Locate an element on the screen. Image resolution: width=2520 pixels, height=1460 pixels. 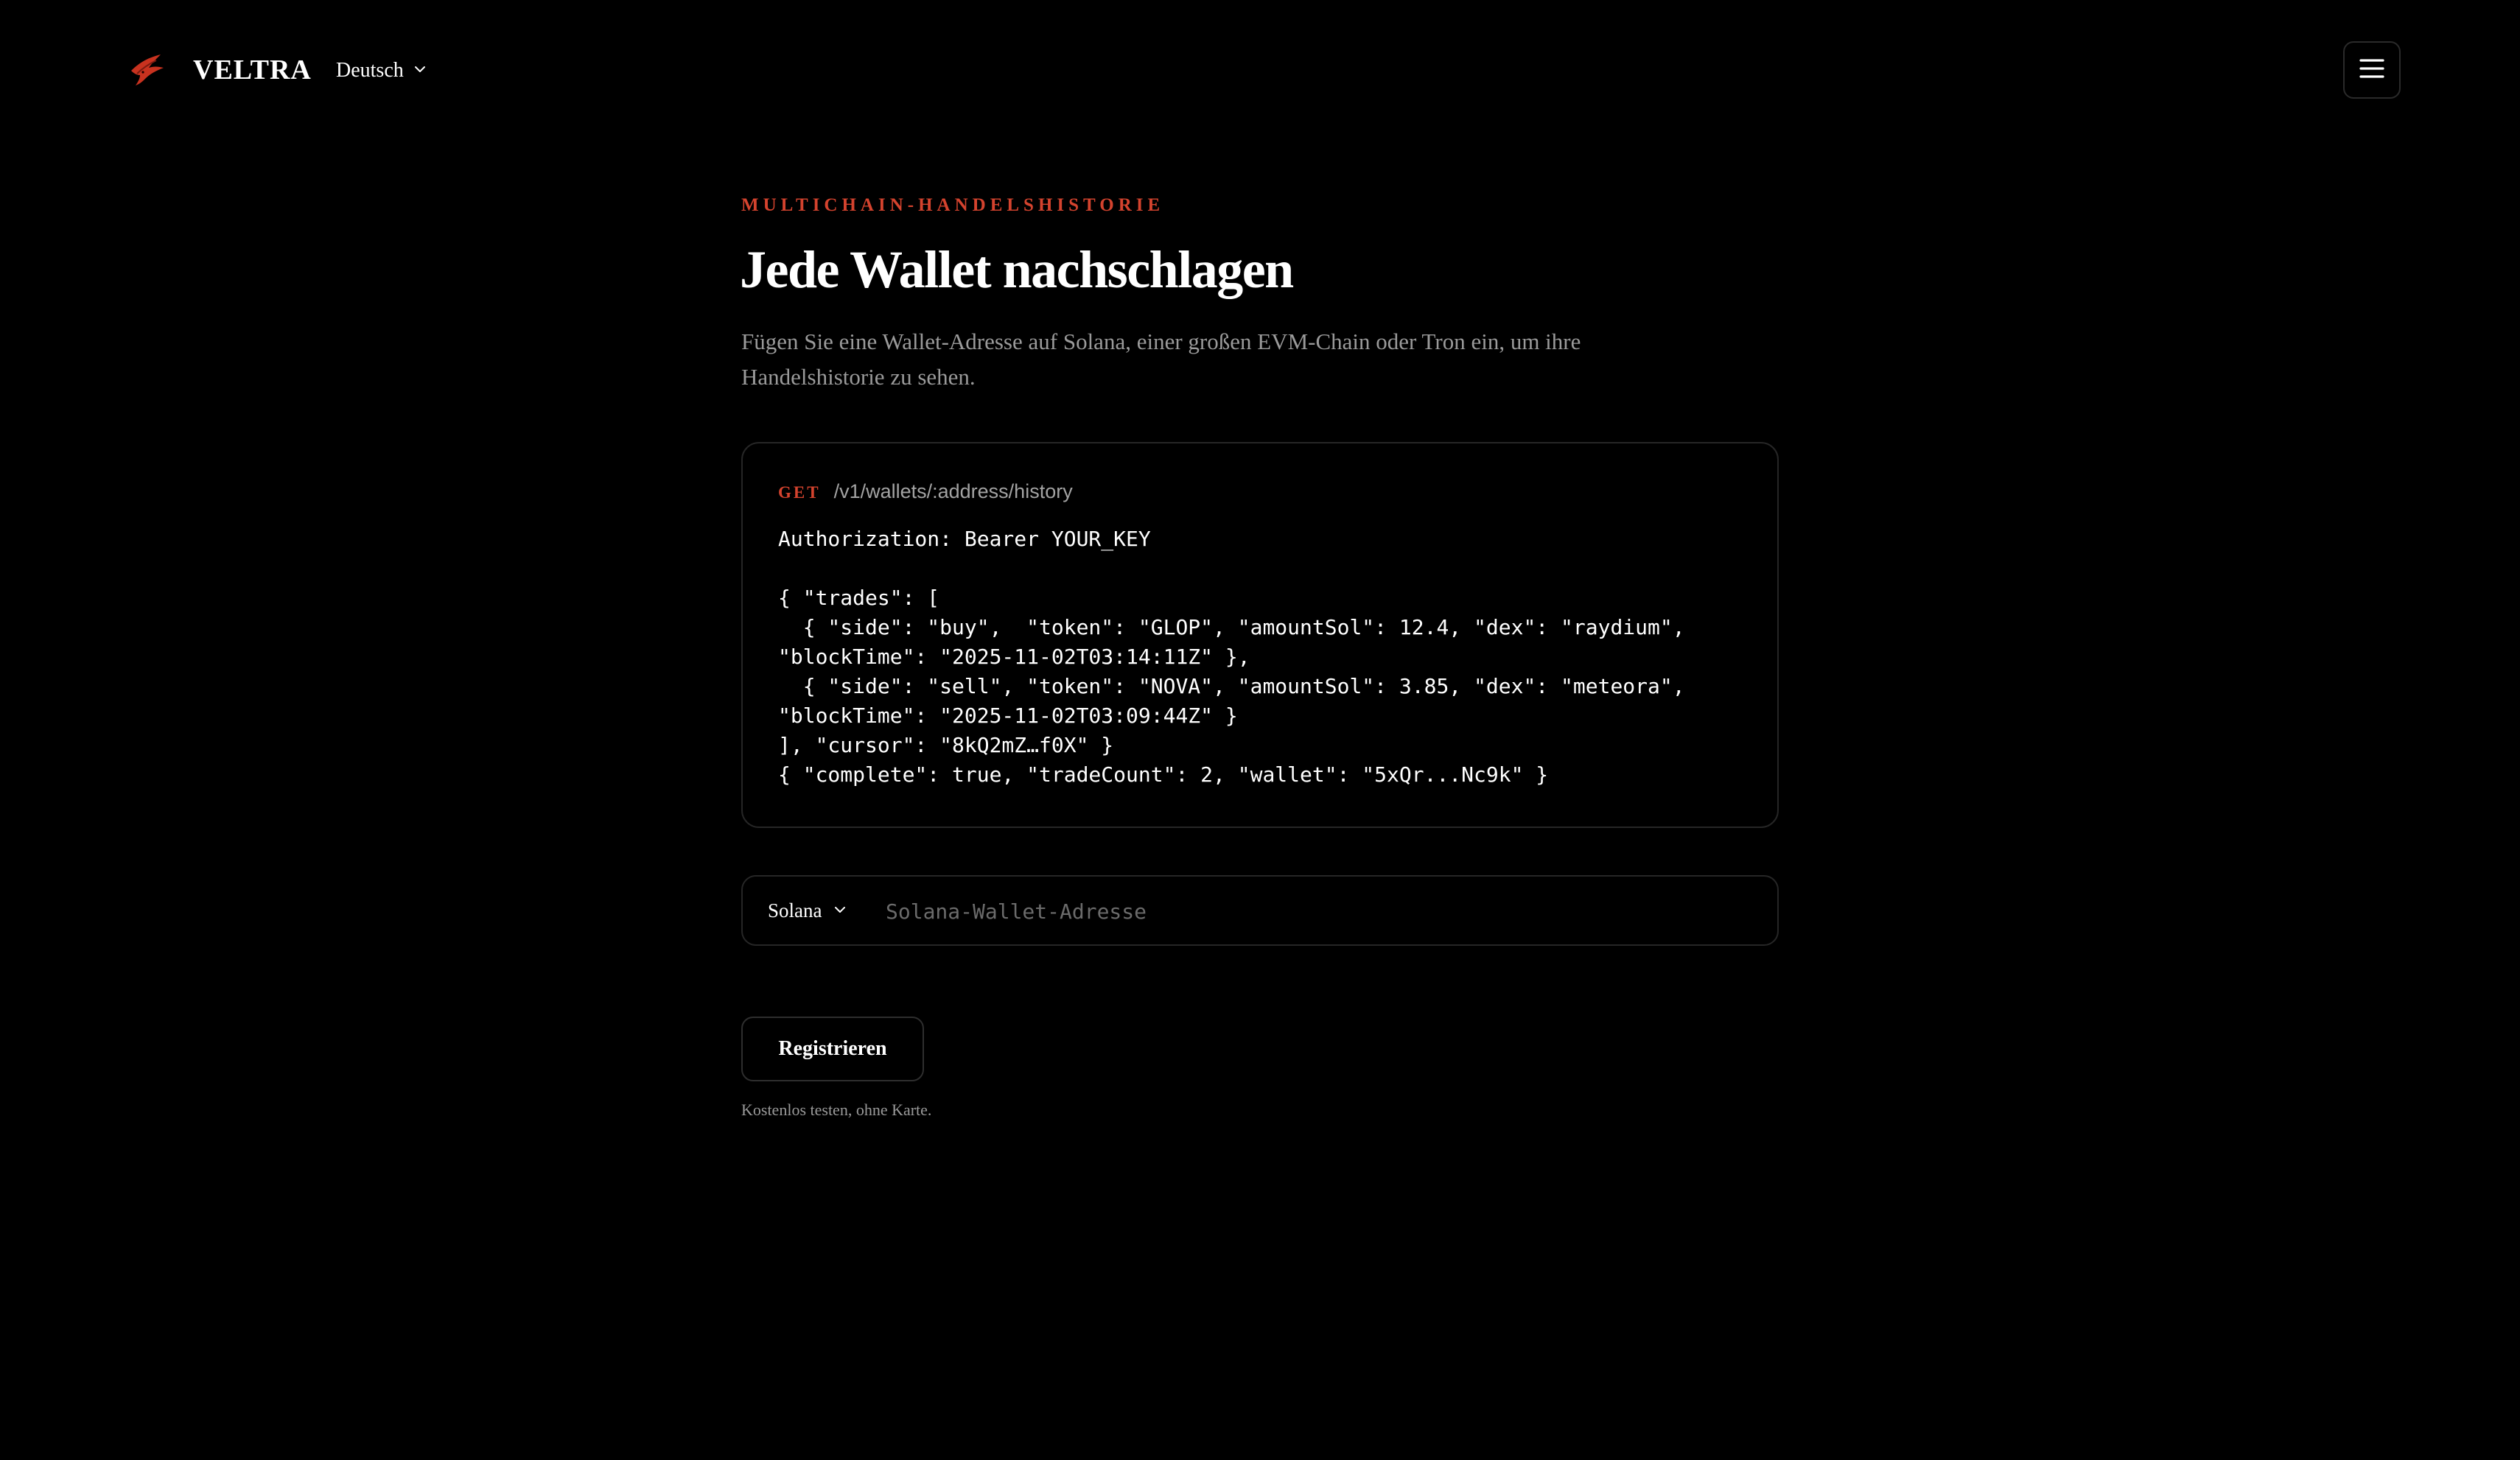
menu-button is located at coordinates (2372, 70).